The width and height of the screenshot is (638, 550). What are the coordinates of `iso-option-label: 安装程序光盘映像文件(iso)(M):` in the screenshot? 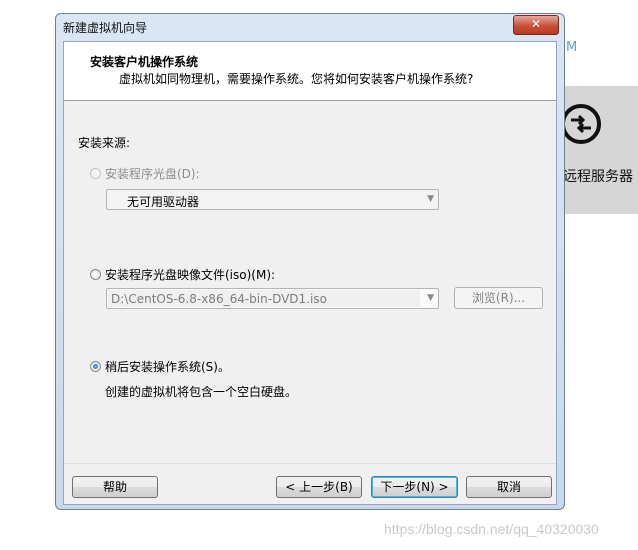 It's located at (190, 275).